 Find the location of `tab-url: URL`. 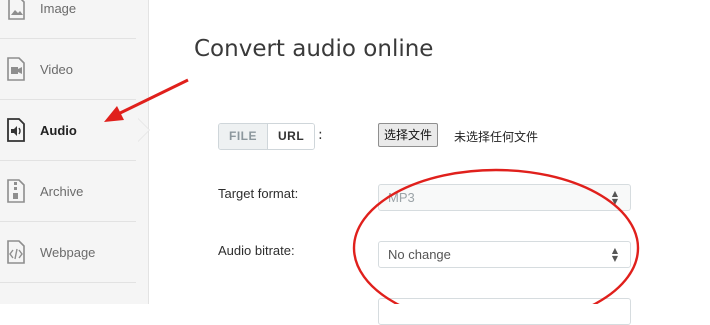

tab-url: URL is located at coordinates (291, 136).